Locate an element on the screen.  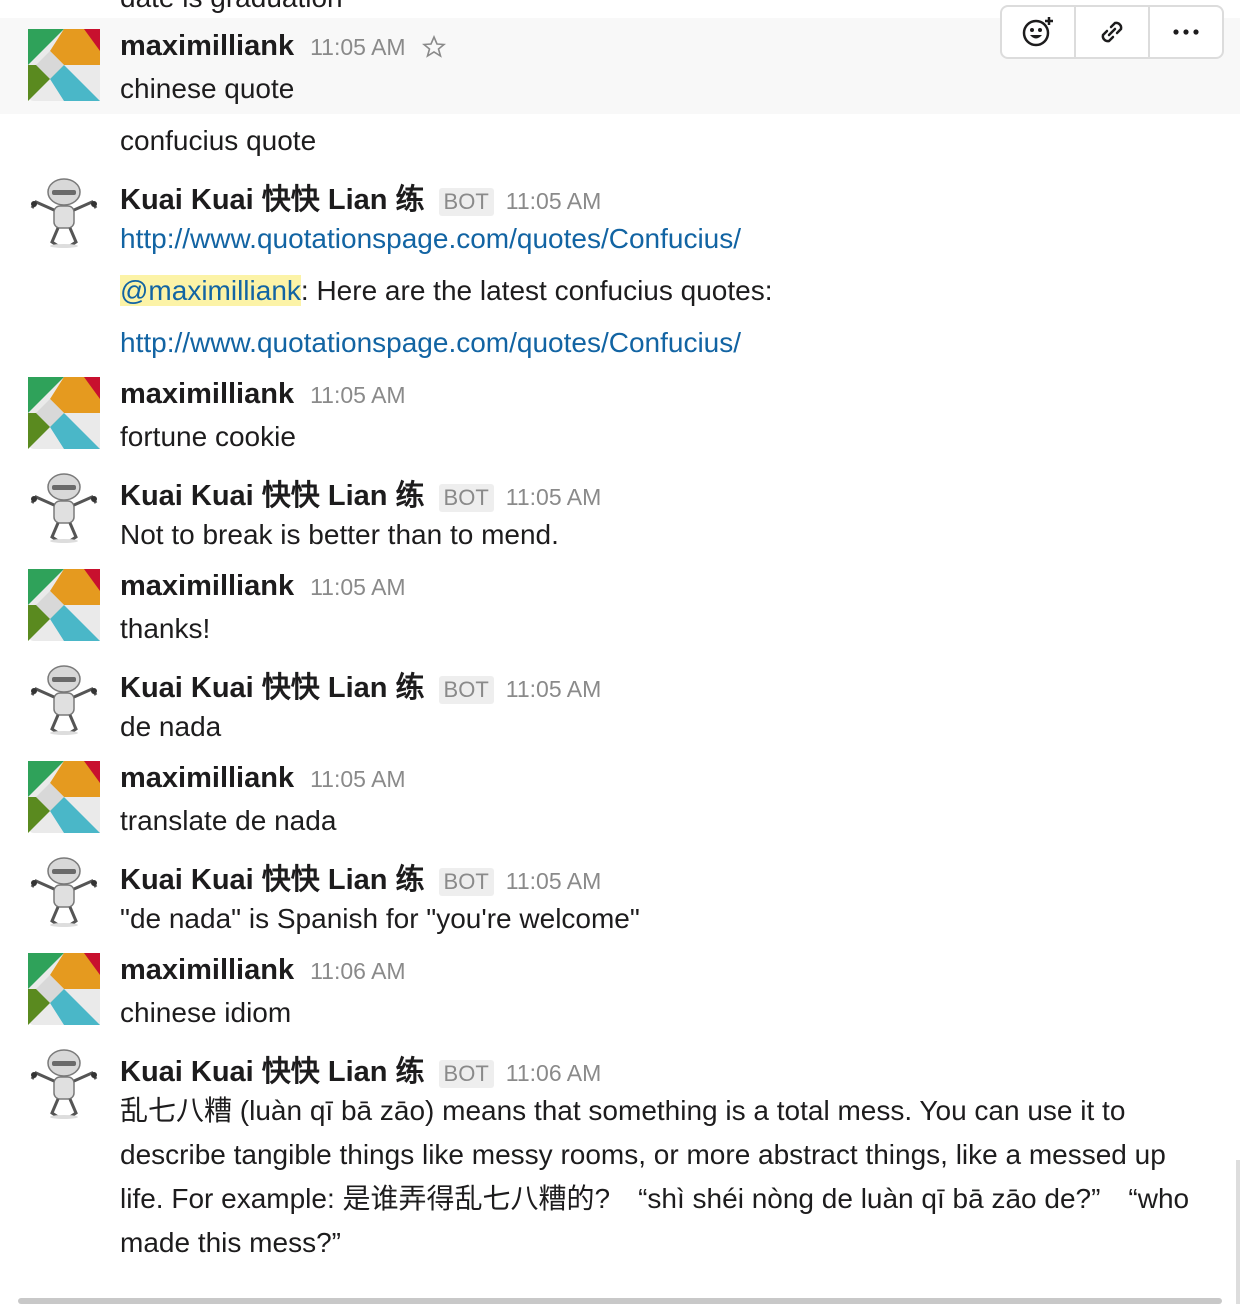
more-actions-button is located at coordinates (1186, 32).